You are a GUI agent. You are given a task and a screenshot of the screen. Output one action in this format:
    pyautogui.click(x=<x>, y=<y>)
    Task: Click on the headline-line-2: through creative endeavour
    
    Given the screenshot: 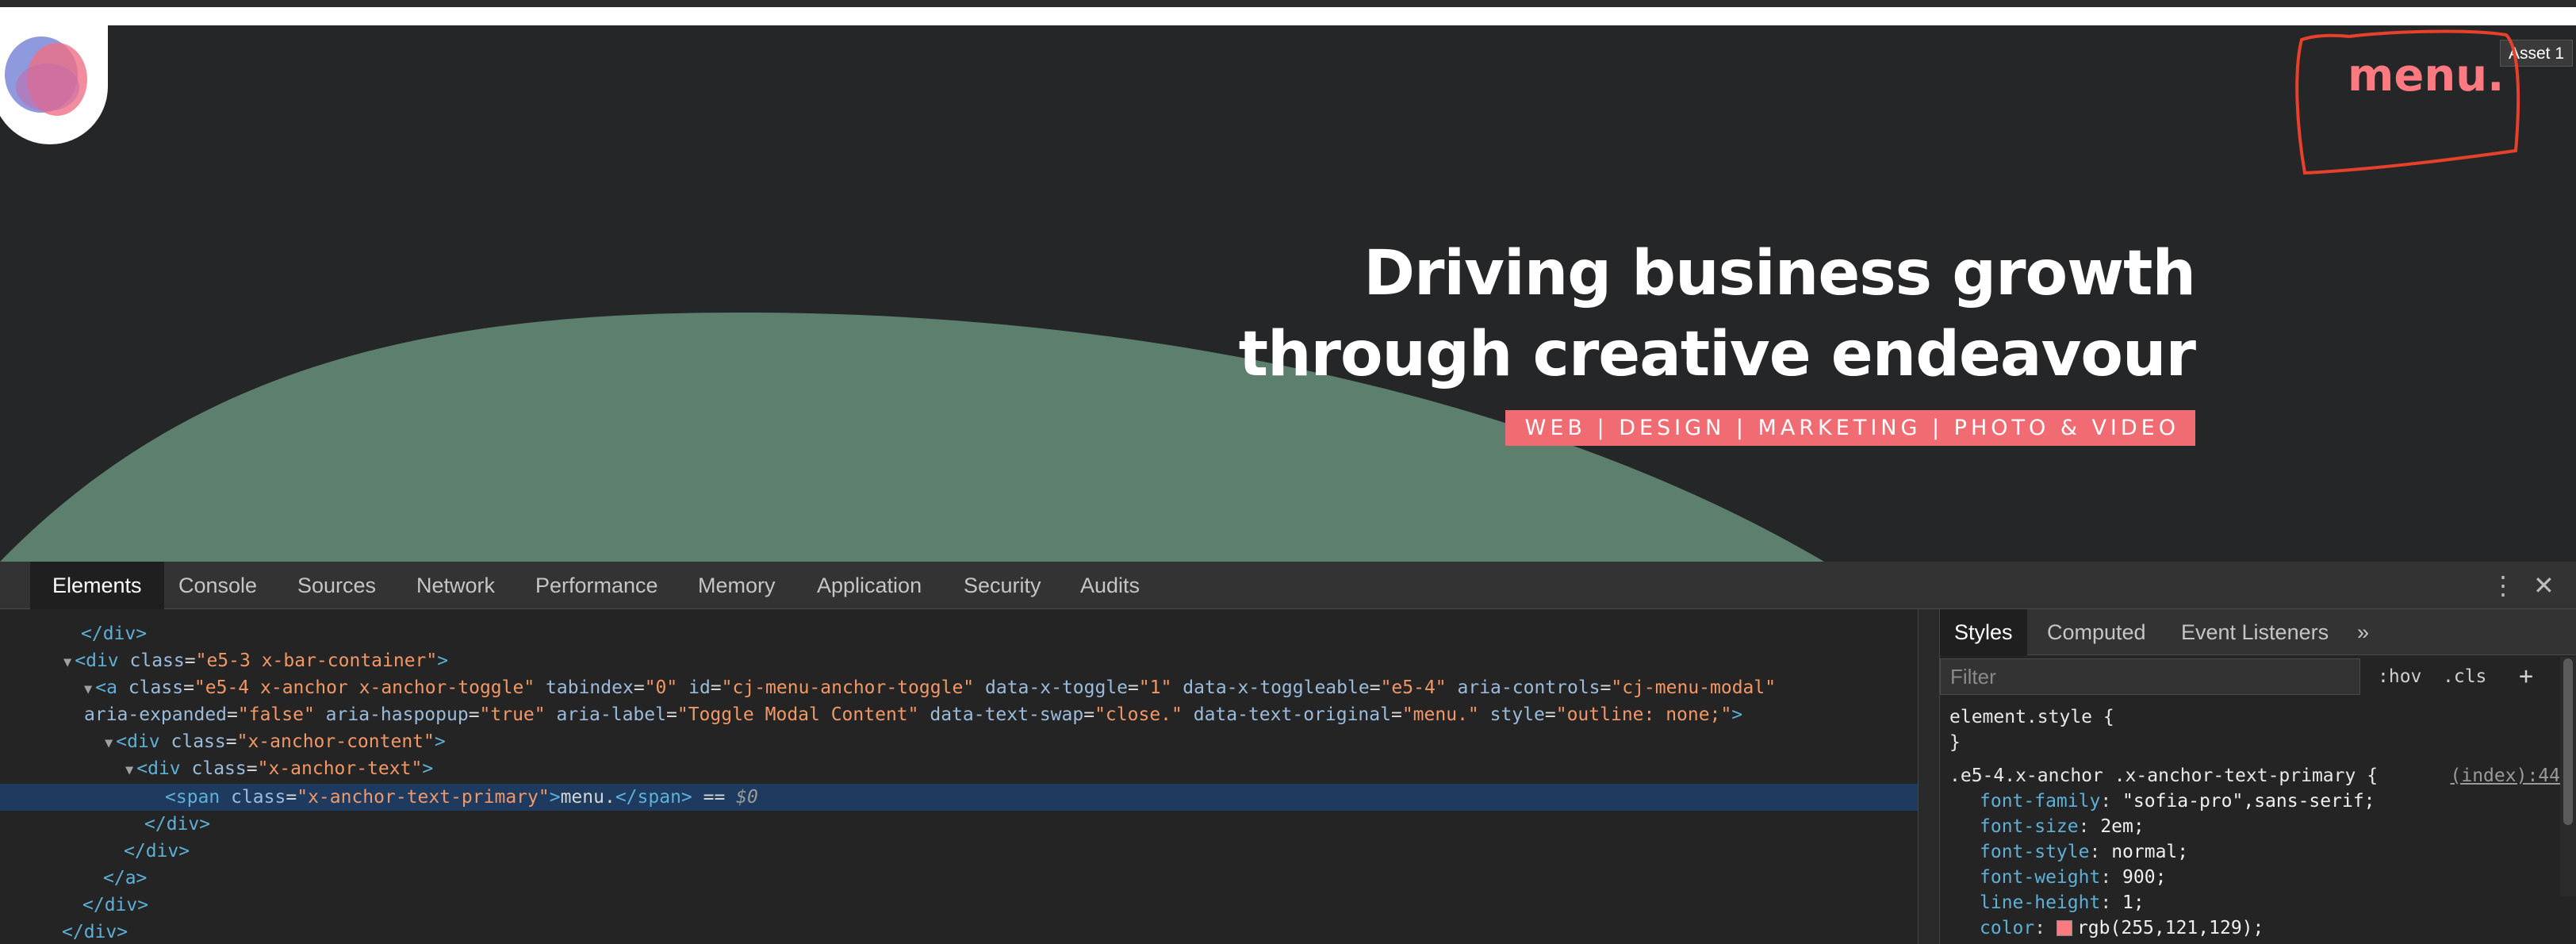 What is the action you would take?
    pyautogui.click(x=1717, y=354)
    